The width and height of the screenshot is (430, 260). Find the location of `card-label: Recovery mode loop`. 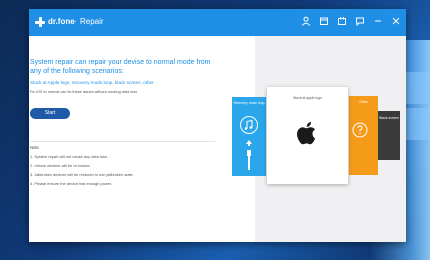

card-label: Recovery mode loop is located at coordinates (249, 103).